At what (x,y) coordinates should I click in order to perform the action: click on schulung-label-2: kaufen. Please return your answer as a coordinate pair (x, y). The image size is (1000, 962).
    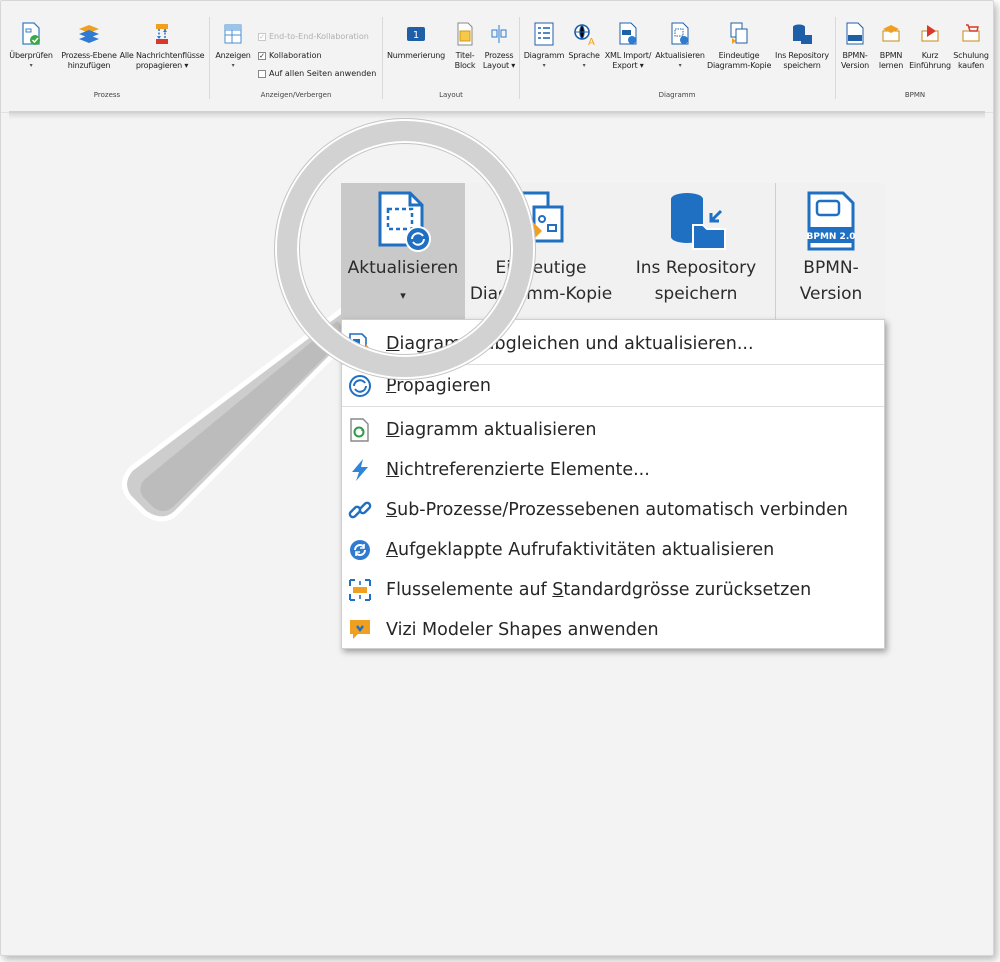
    Looking at the image, I should click on (971, 65).